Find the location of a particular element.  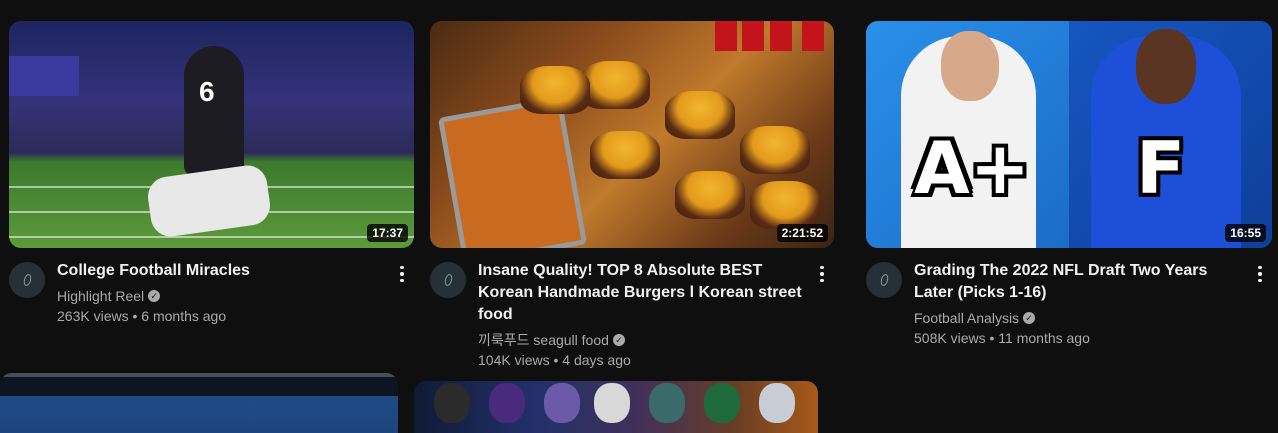

duration-badge: 16:55 is located at coordinates (1245, 233).